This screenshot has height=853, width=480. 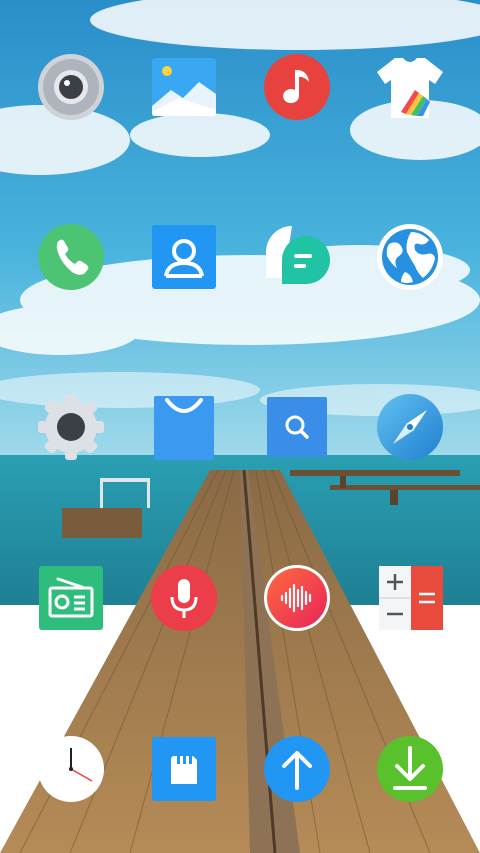 I want to click on fm-radio-icon, so click(x=71, y=598).